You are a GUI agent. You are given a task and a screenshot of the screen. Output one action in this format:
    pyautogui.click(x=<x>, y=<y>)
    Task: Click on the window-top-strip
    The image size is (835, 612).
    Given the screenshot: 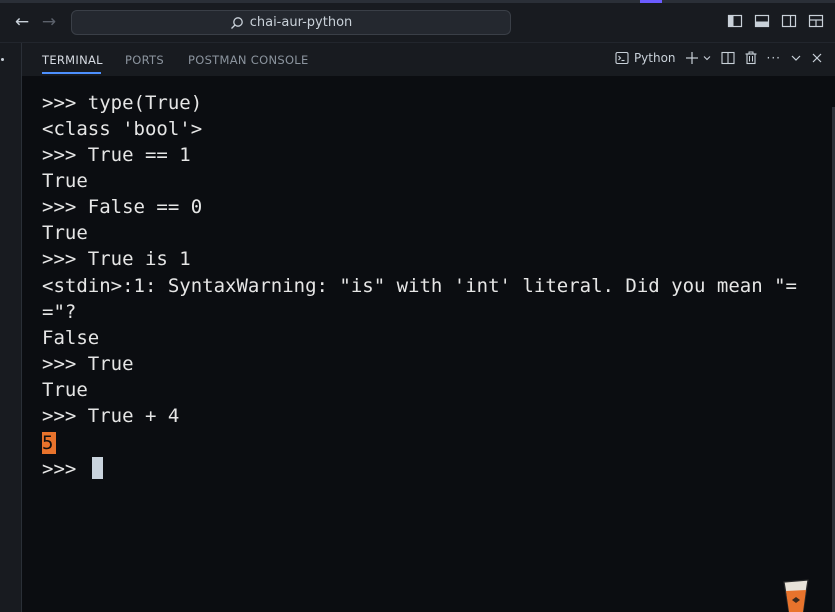 What is the action you would take?
    pyautogui.click(x=417, y=1)
    